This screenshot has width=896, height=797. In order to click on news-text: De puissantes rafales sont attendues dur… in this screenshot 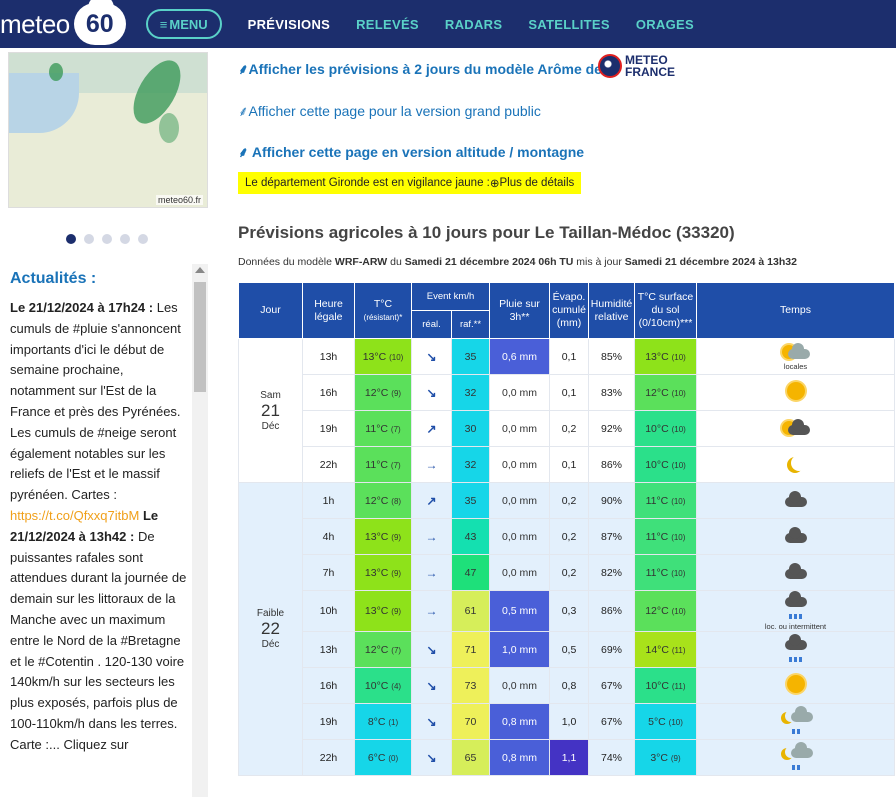, I will do `click(98, 640)`.